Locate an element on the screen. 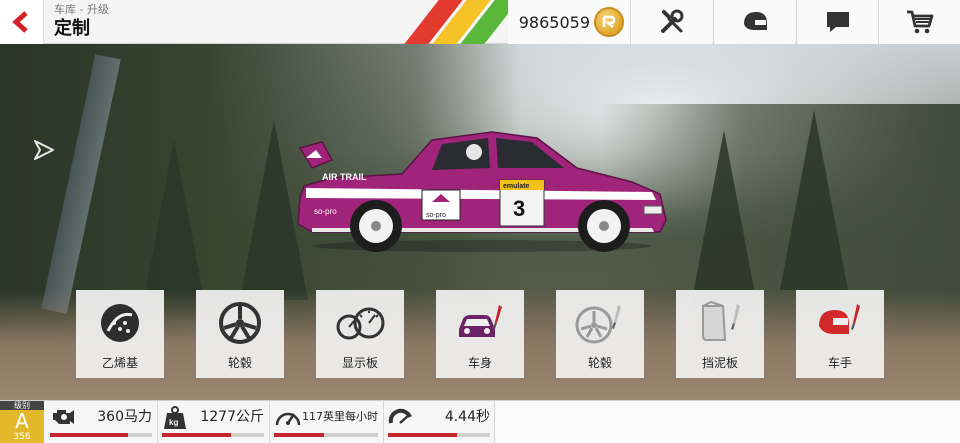 The image size is (960, 443). title-block: 车库 - 升级 定制 is located at coordinates (81, 22).